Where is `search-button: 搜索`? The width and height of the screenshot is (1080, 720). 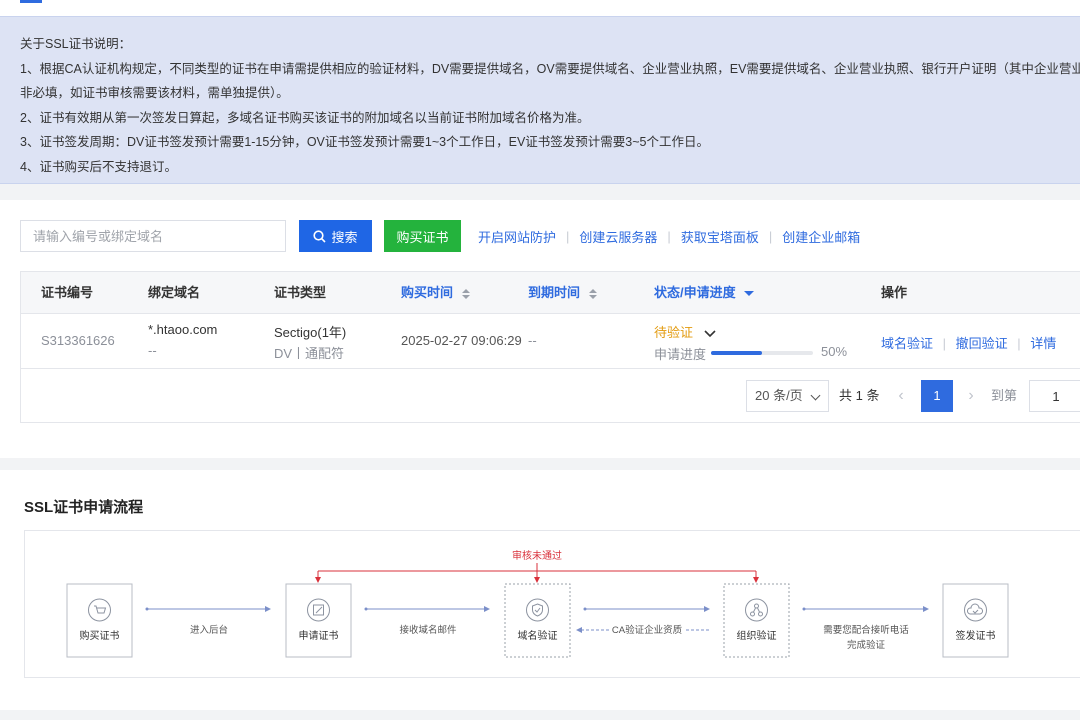
search-button: 搜索 is located at coordinates (335, 236).